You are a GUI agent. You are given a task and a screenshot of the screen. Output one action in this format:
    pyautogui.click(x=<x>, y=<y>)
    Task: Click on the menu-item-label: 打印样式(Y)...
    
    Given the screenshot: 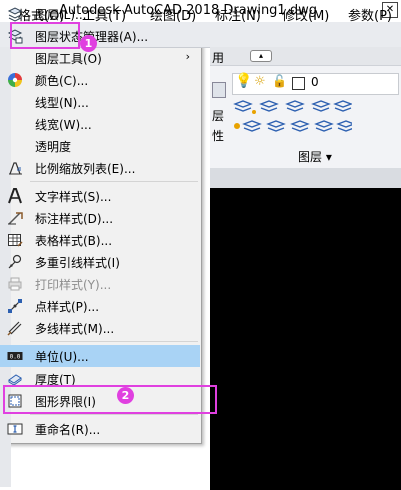 What is the action you would take?
    pyautogui.click(x=73, y=285)
    